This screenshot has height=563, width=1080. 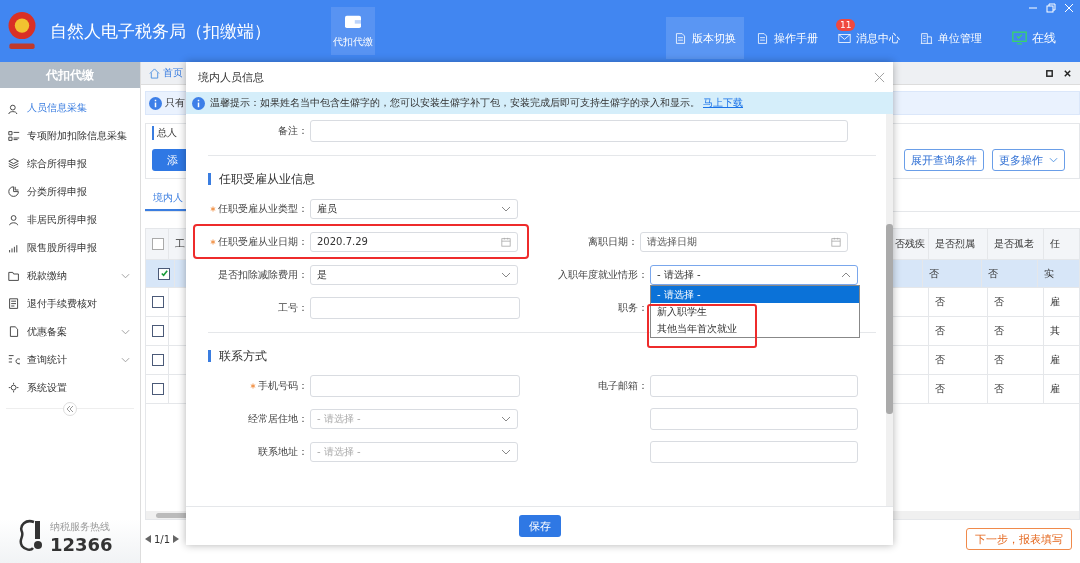 I want to click on sidebar-item: 分类所得申报, so click(x=70, y=192).